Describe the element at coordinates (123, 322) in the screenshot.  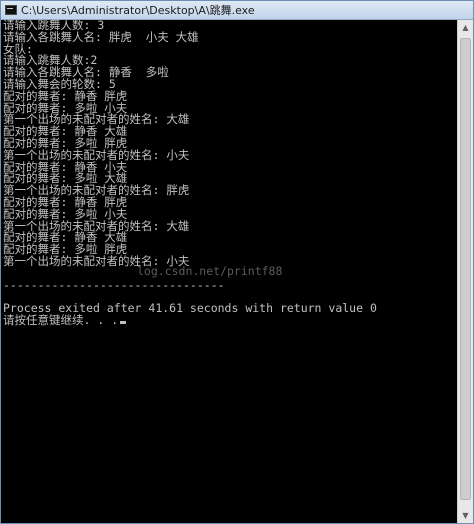
I see `text-cursor` at that location.